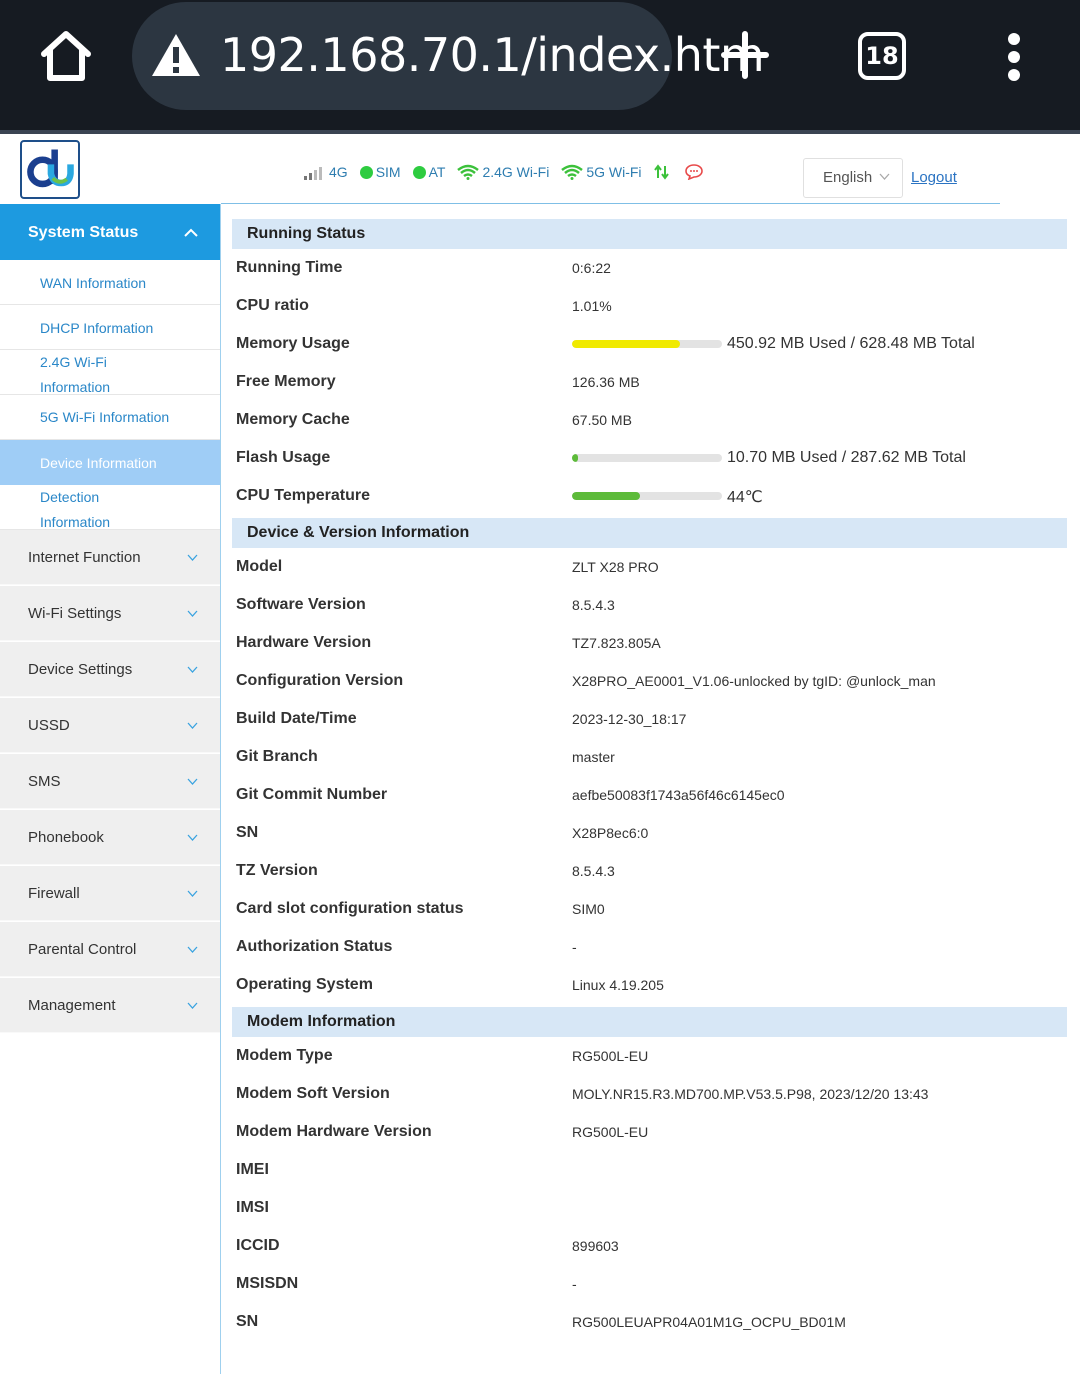 This screenshot has width=1080, height=1374. I want to click on wifi-5-status: 5G Wi-Fi, so click(601, 172).